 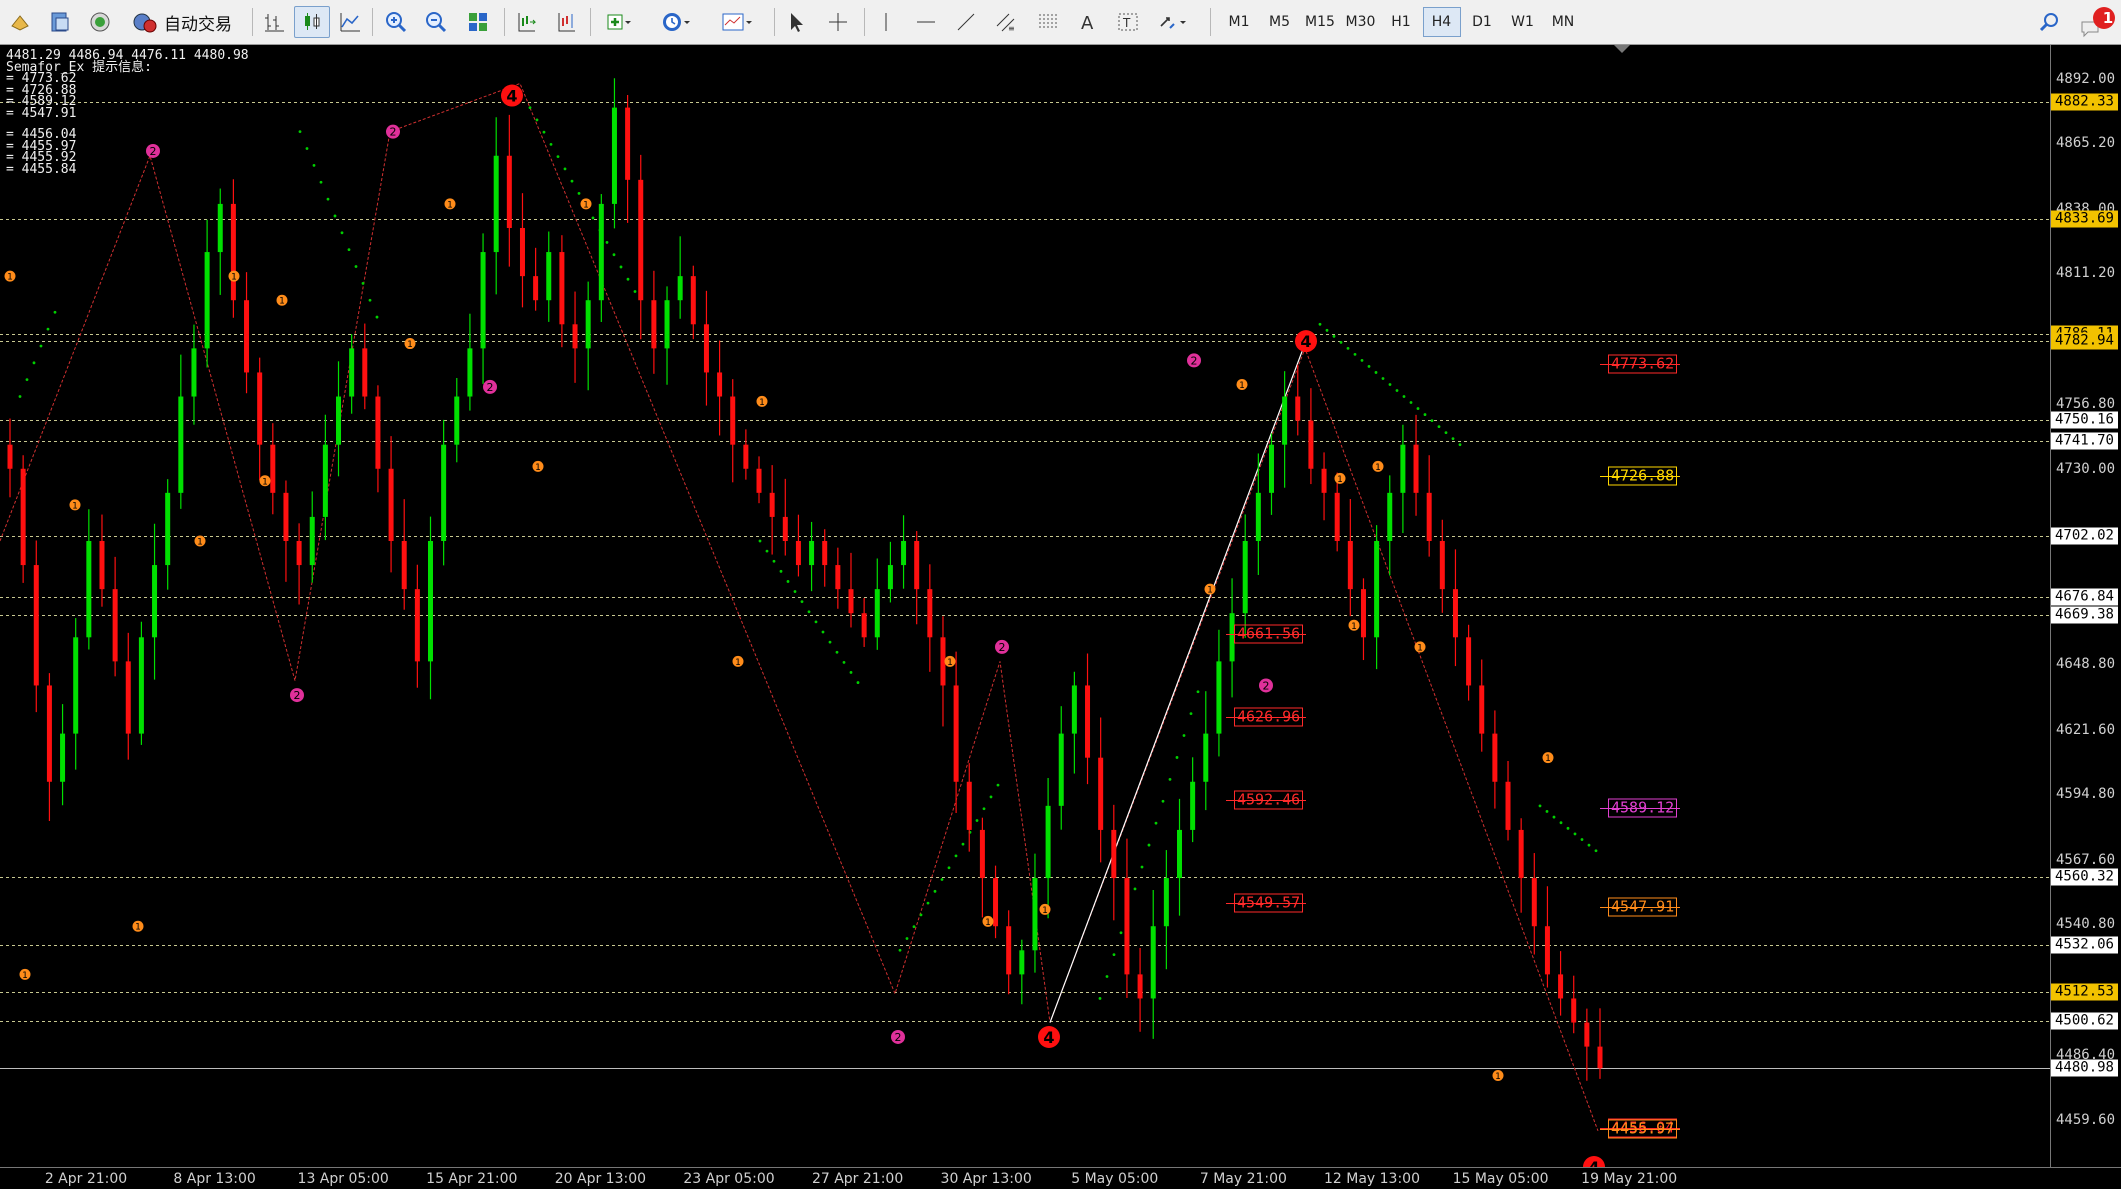 What do you see at coordinates (1048, 22) in the screenshot?
I see `fibonacci-icon` at bounding box center [1048, 22].